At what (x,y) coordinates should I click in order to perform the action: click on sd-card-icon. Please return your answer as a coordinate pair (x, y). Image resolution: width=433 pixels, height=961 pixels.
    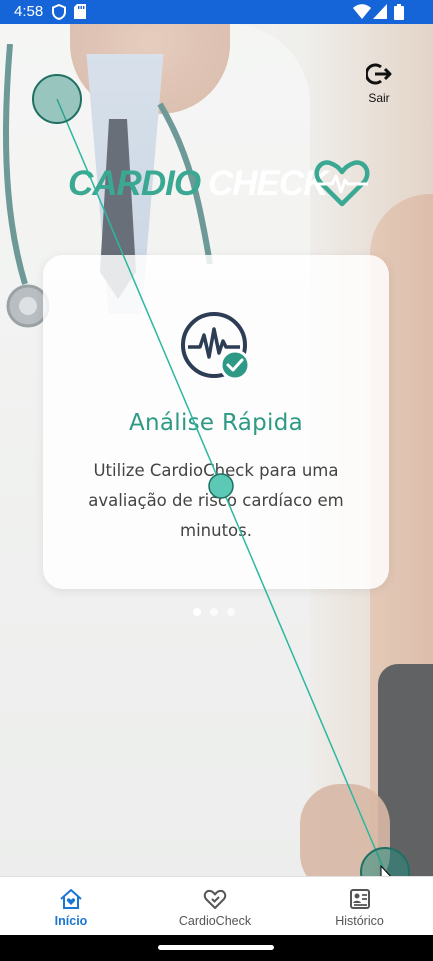
    Looking at the image, I should click on (80, 11).